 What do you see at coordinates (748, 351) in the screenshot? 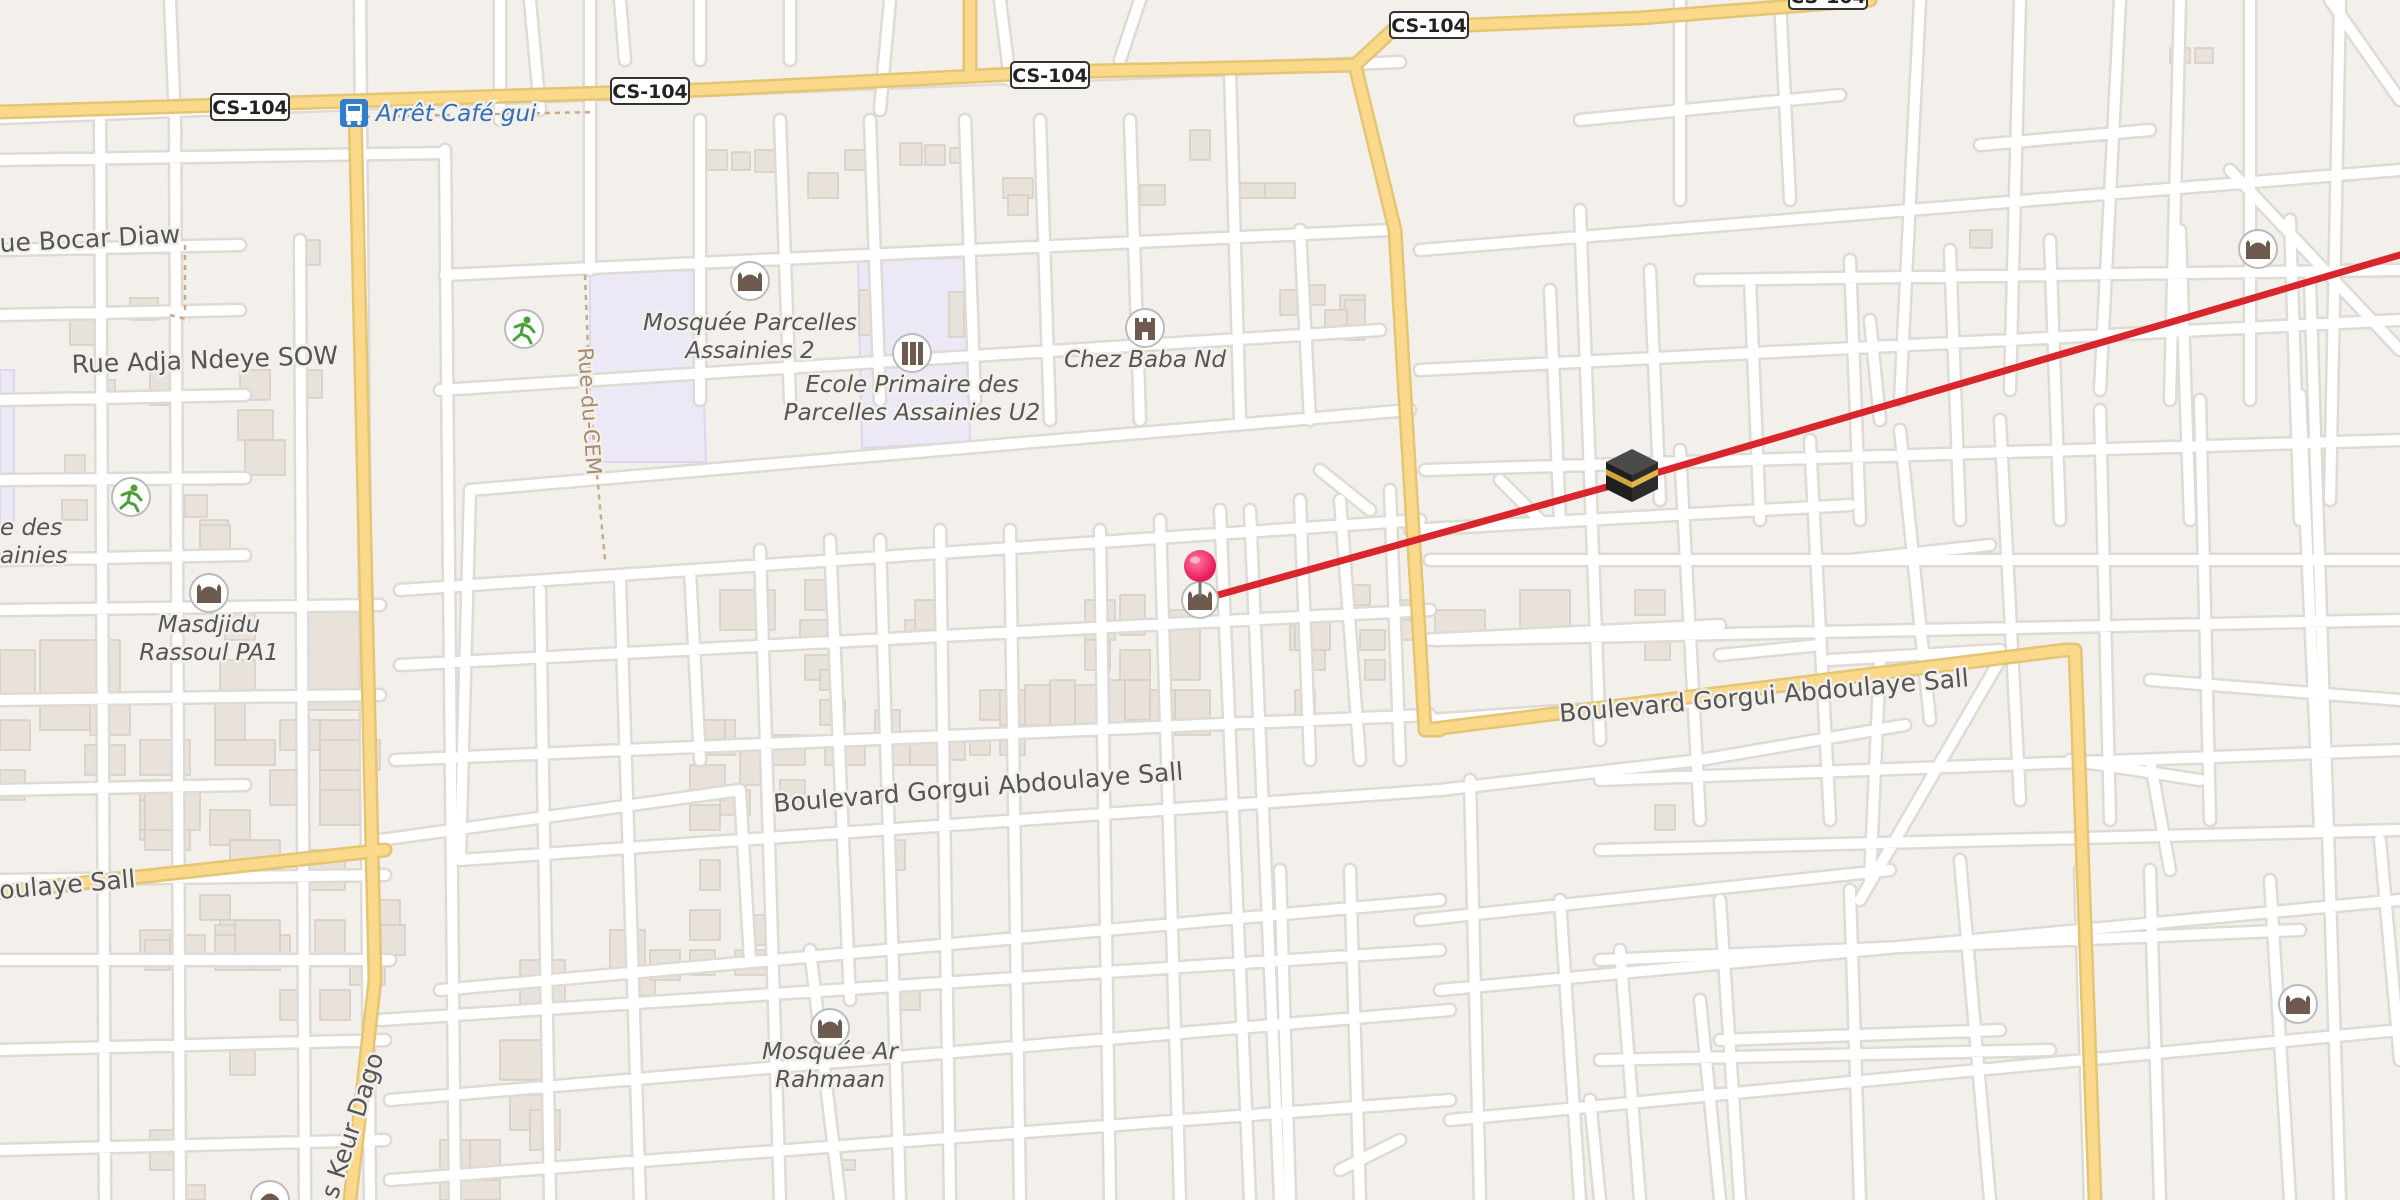
I see `poi-label-line2: Assainies 2` at bounding box center [748, 351].